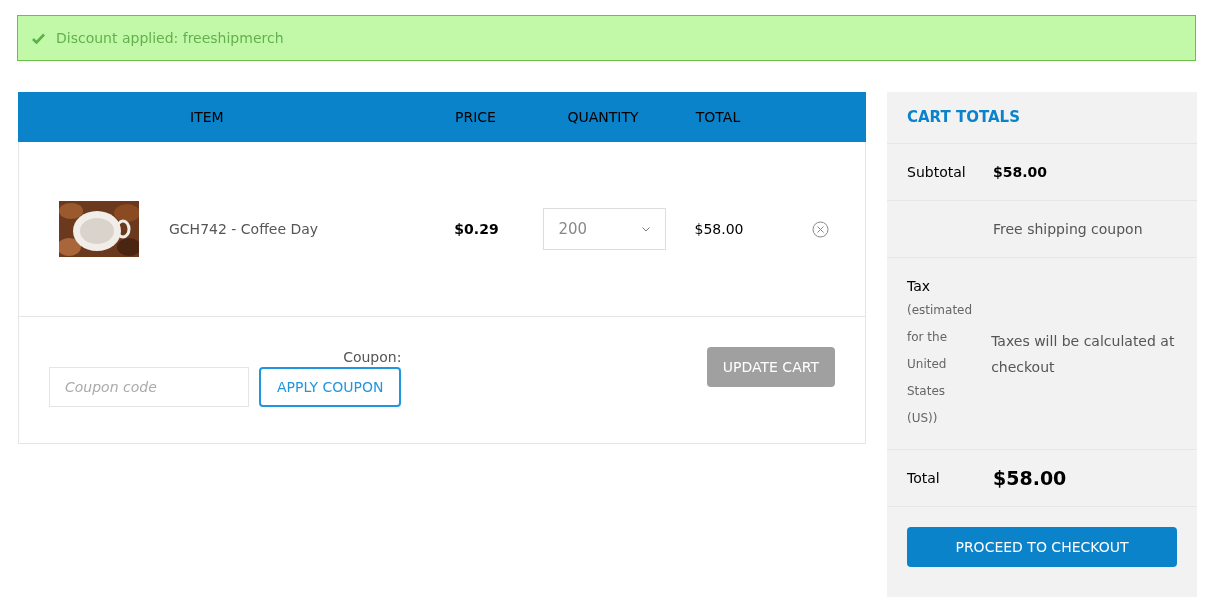 Image resolution: width=1213 pixels, height=614 pixels. What do you see at coordinates (940, 364) in the screenshot?
I see `tax-note: (estimated for the United States (US))` at bounding box center [940, 364].